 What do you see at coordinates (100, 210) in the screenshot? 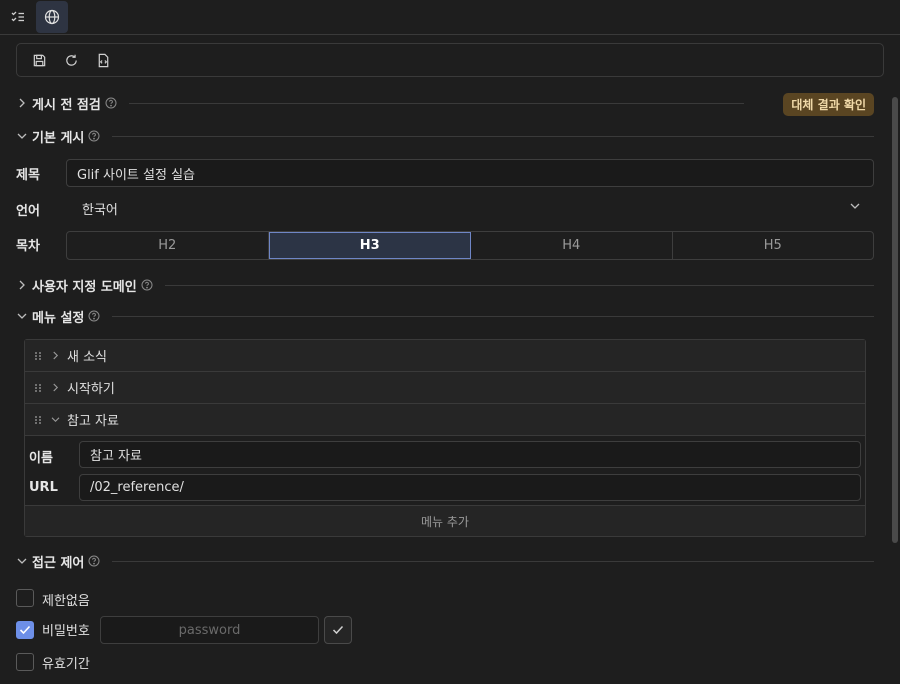
I see `language-value: 한국어` at bounding box center [100, 210].